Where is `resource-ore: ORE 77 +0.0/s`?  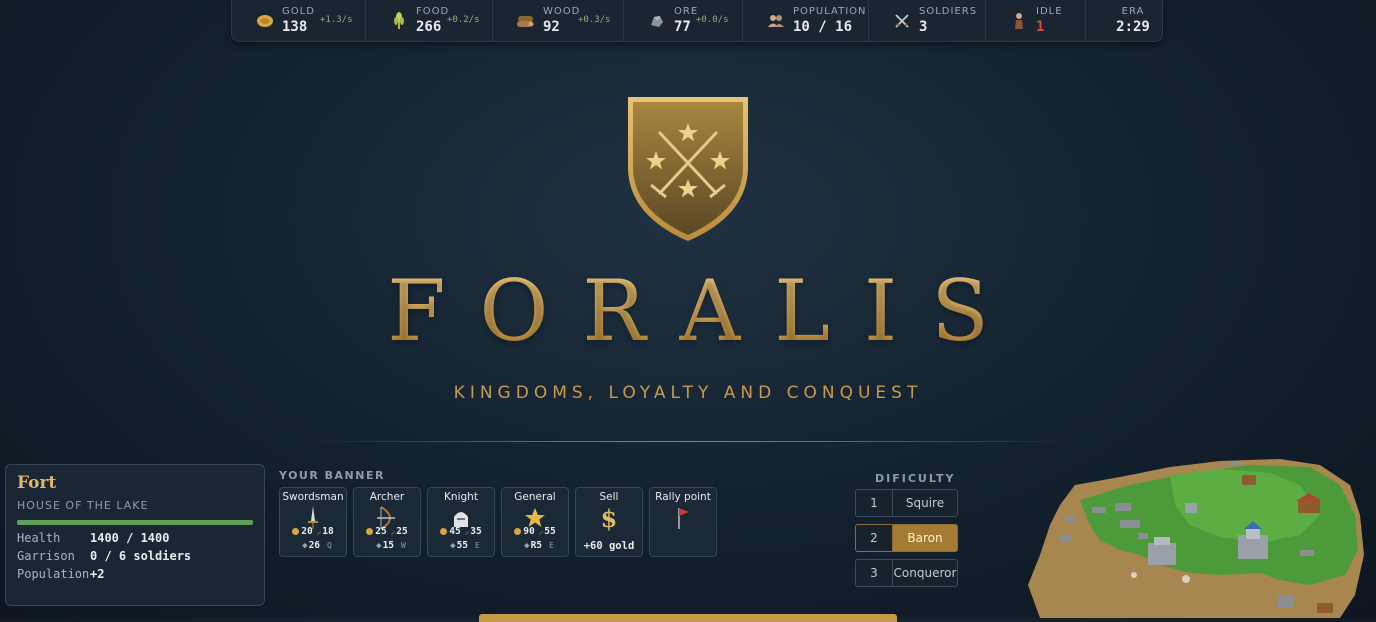 resource-ore: ORE 77 +0.0/s is located at coordinates (683, 20).